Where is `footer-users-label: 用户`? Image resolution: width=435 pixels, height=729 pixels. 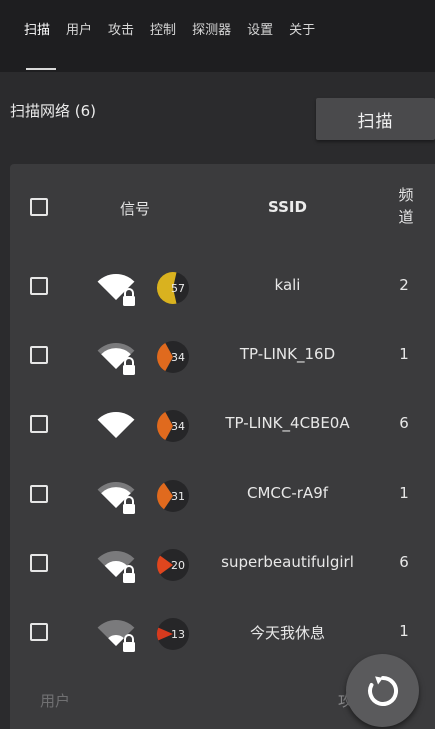
footer-users-label: 用户 is located at coordinates (55, 701).